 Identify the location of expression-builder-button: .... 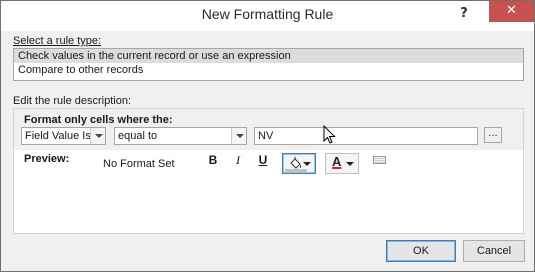
(493, 135).